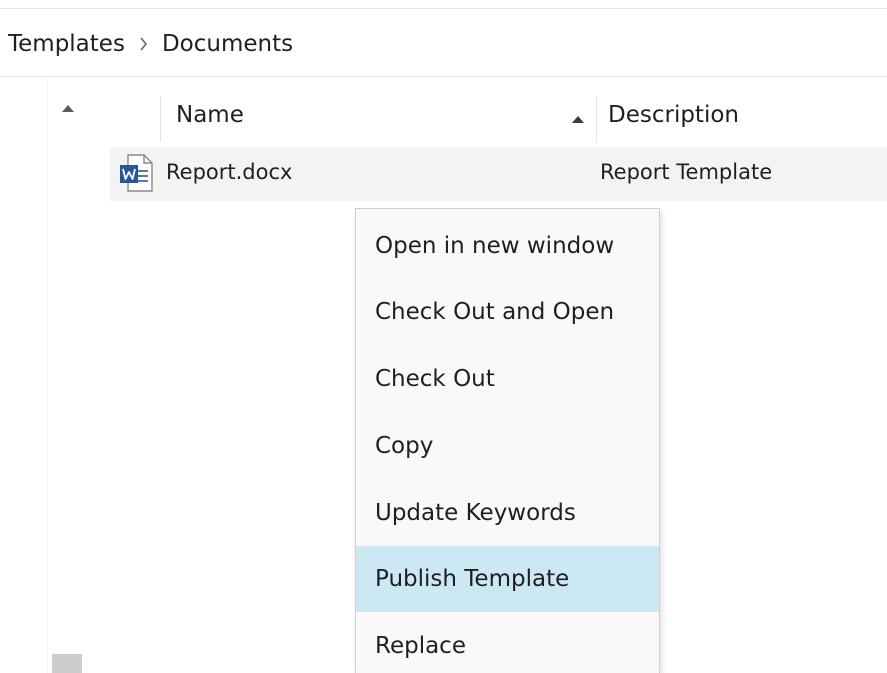  I want to click on navigation-pane-scrollbar, so click(67, 375).